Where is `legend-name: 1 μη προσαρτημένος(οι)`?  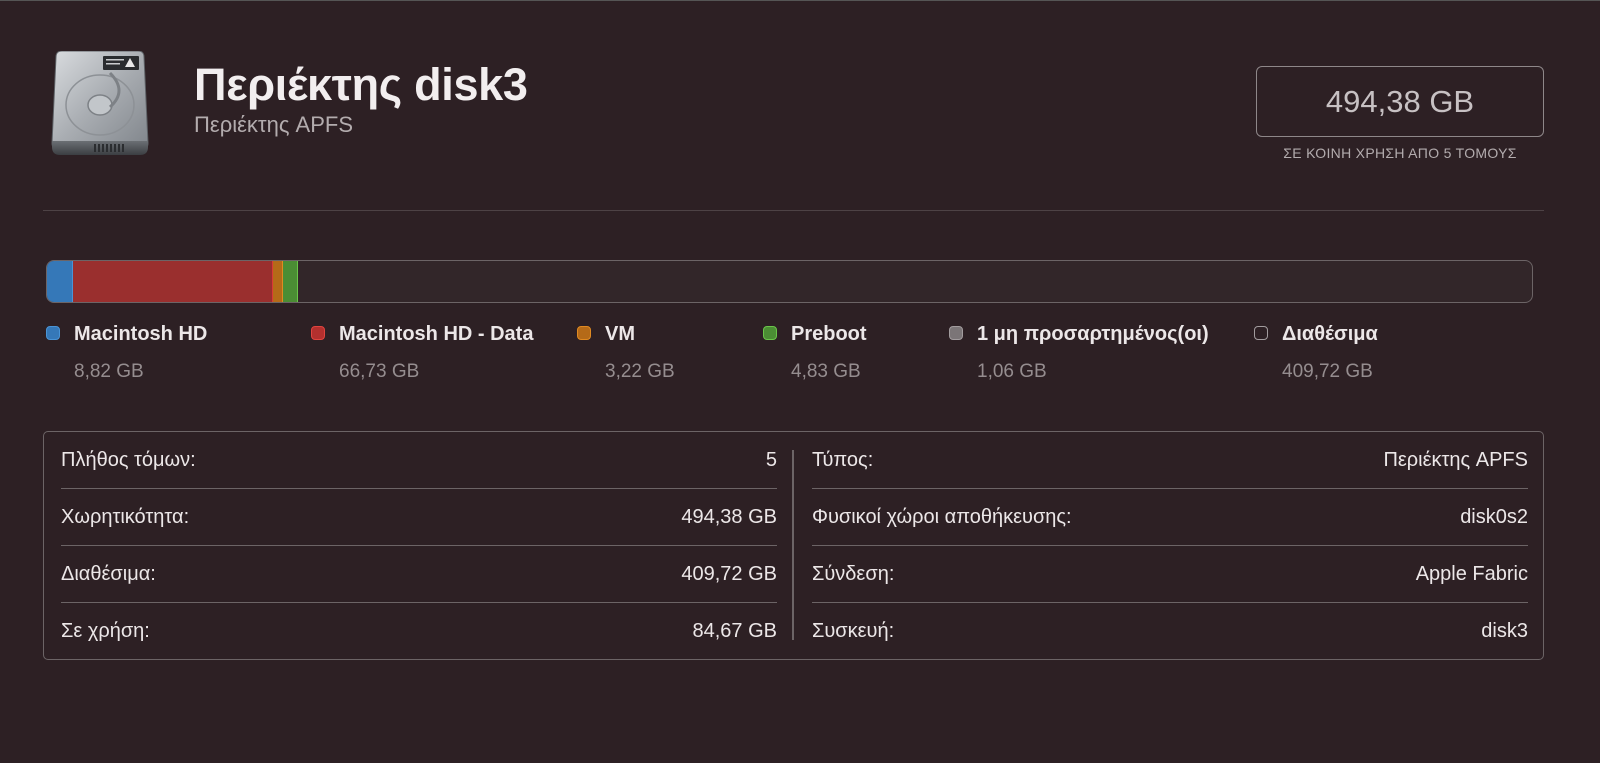 legend-name: 1 μη προσαρτημένος(οι) is located at coordinates (1093, 334).